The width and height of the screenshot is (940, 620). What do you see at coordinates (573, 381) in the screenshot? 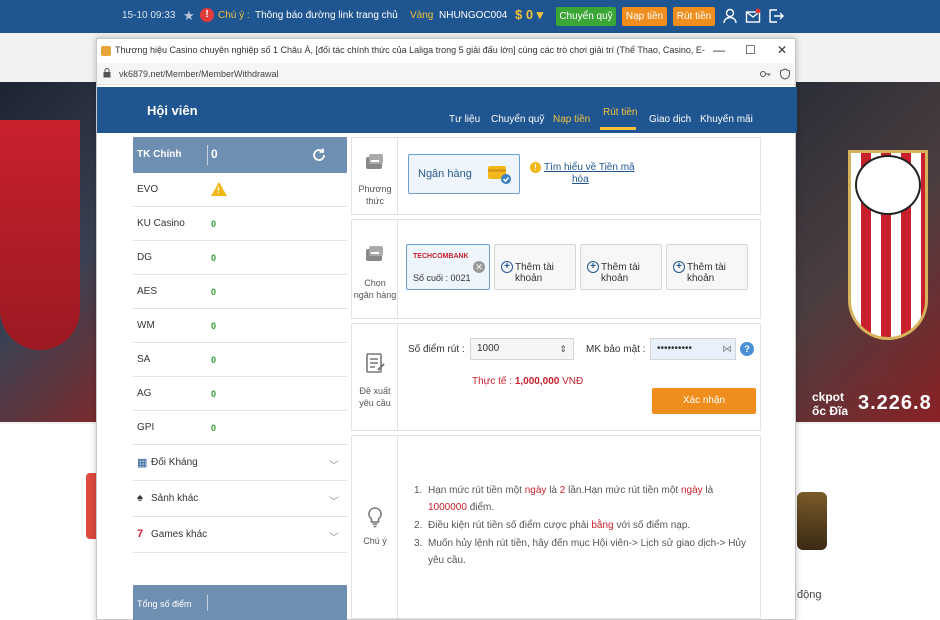
I see `actual-unit: VNĐ` at bounding box center [573, 381].